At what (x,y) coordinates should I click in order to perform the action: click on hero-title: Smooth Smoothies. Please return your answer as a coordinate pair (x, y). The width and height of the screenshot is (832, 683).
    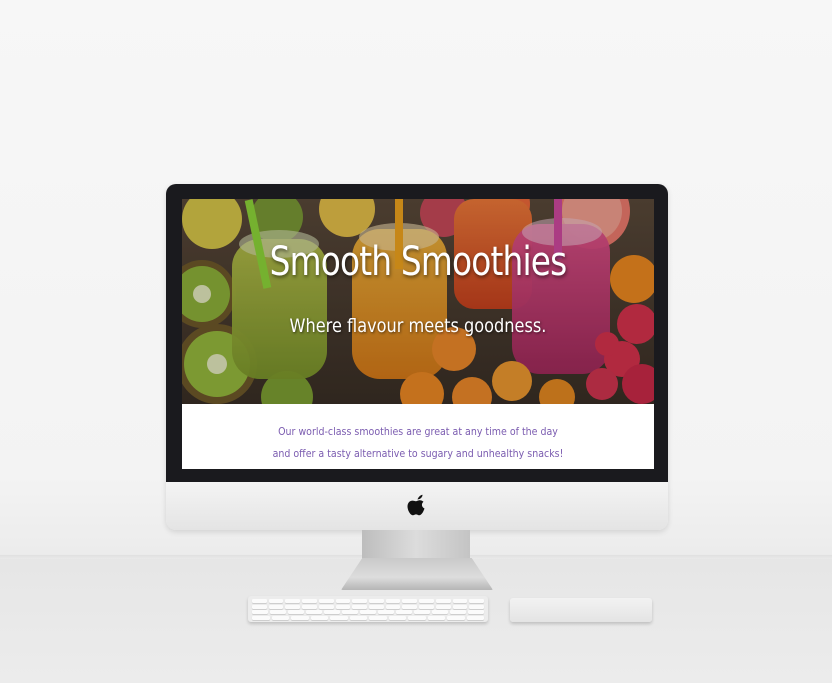
    Looking at the image, I should click on (418, 262).